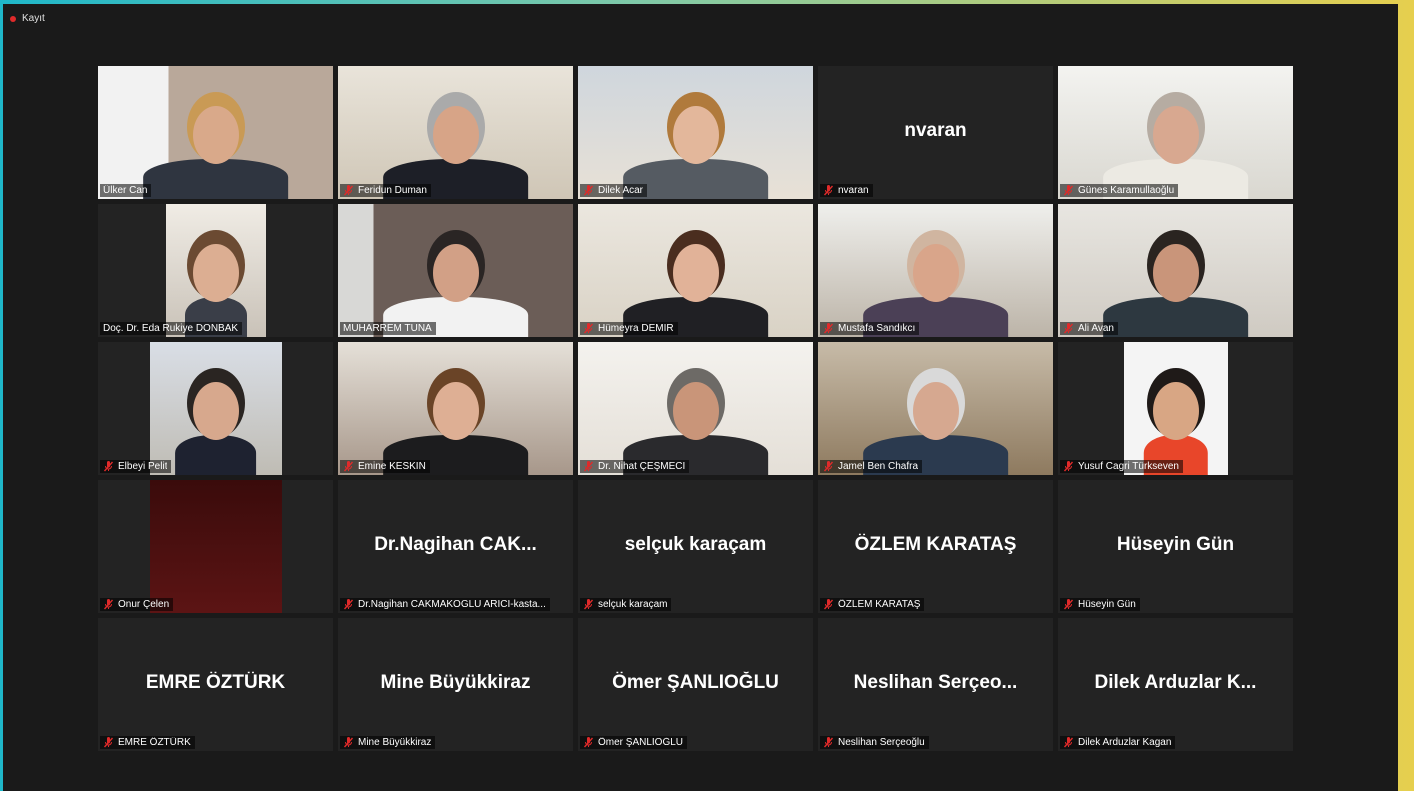 This screenshot has width=1414, height=791. Describe the element at coordinates (33, 18) in the screenshot. I see `recording-label: Kayıt` at that location.